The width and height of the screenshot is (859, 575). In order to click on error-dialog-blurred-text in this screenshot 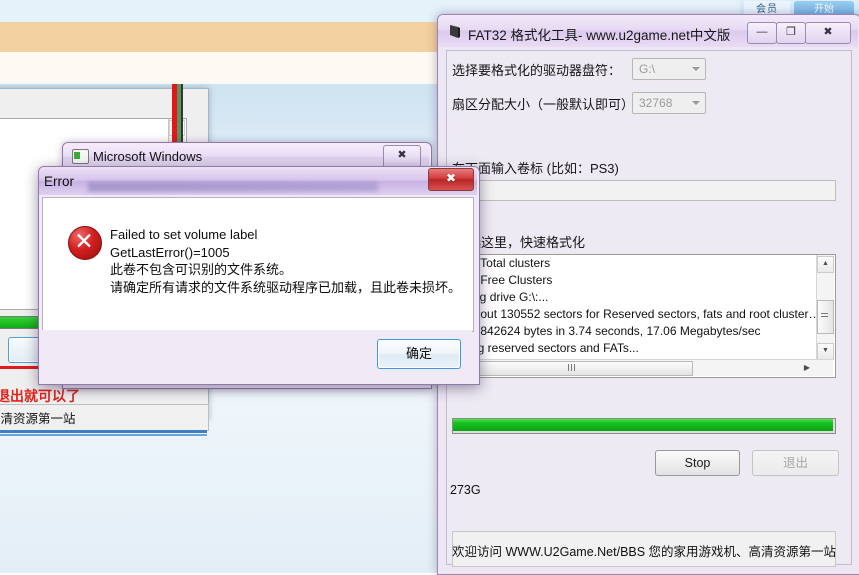, I will do `click(233, 187)`.